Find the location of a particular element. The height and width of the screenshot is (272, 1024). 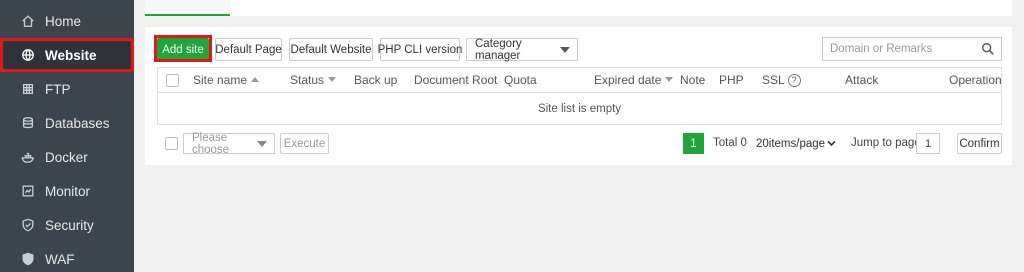

confirm-button: Confirm is located at coordinates (979, 143).